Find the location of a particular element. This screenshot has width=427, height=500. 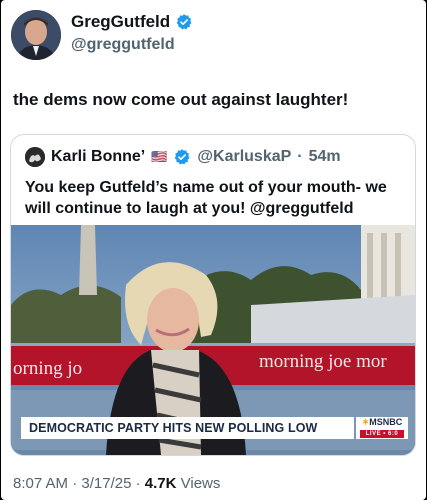

us-flag-icon: 🇺🇸 is located at coordinates (159, 156).